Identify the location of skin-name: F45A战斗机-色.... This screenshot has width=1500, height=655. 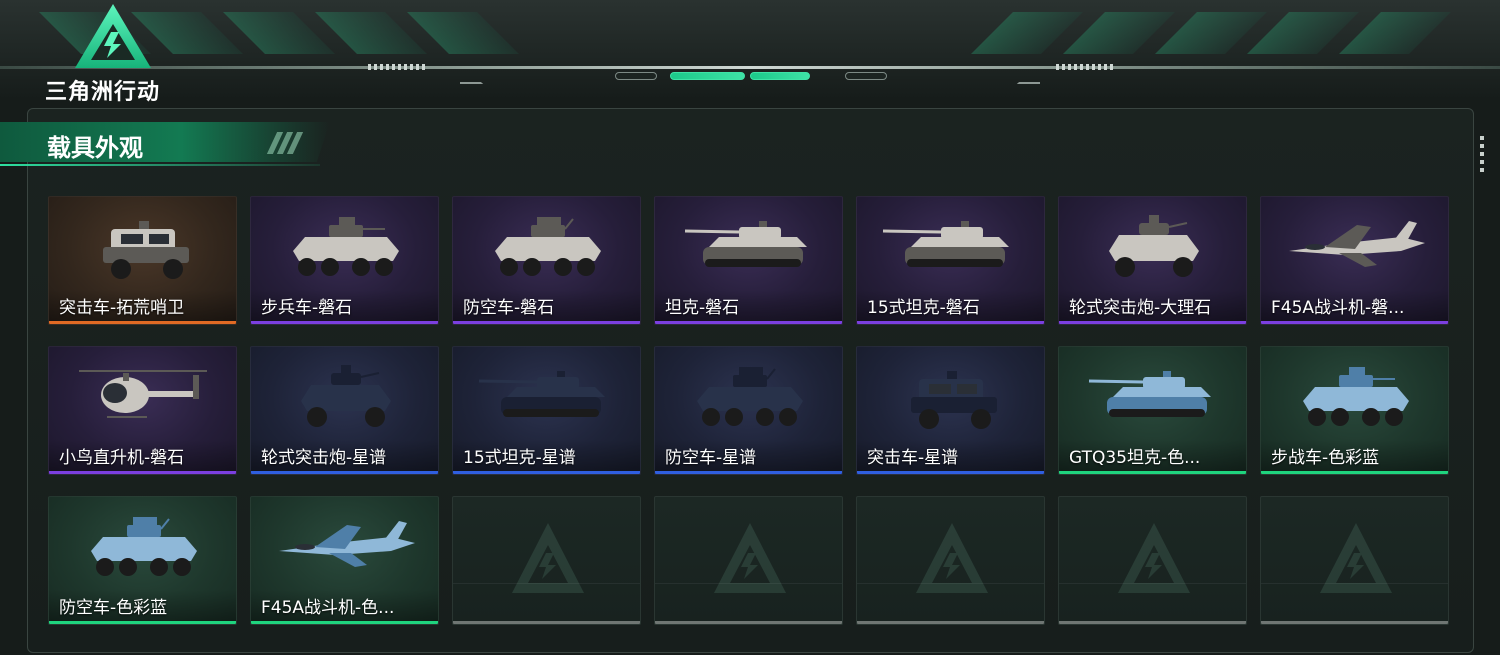
(328, 608).